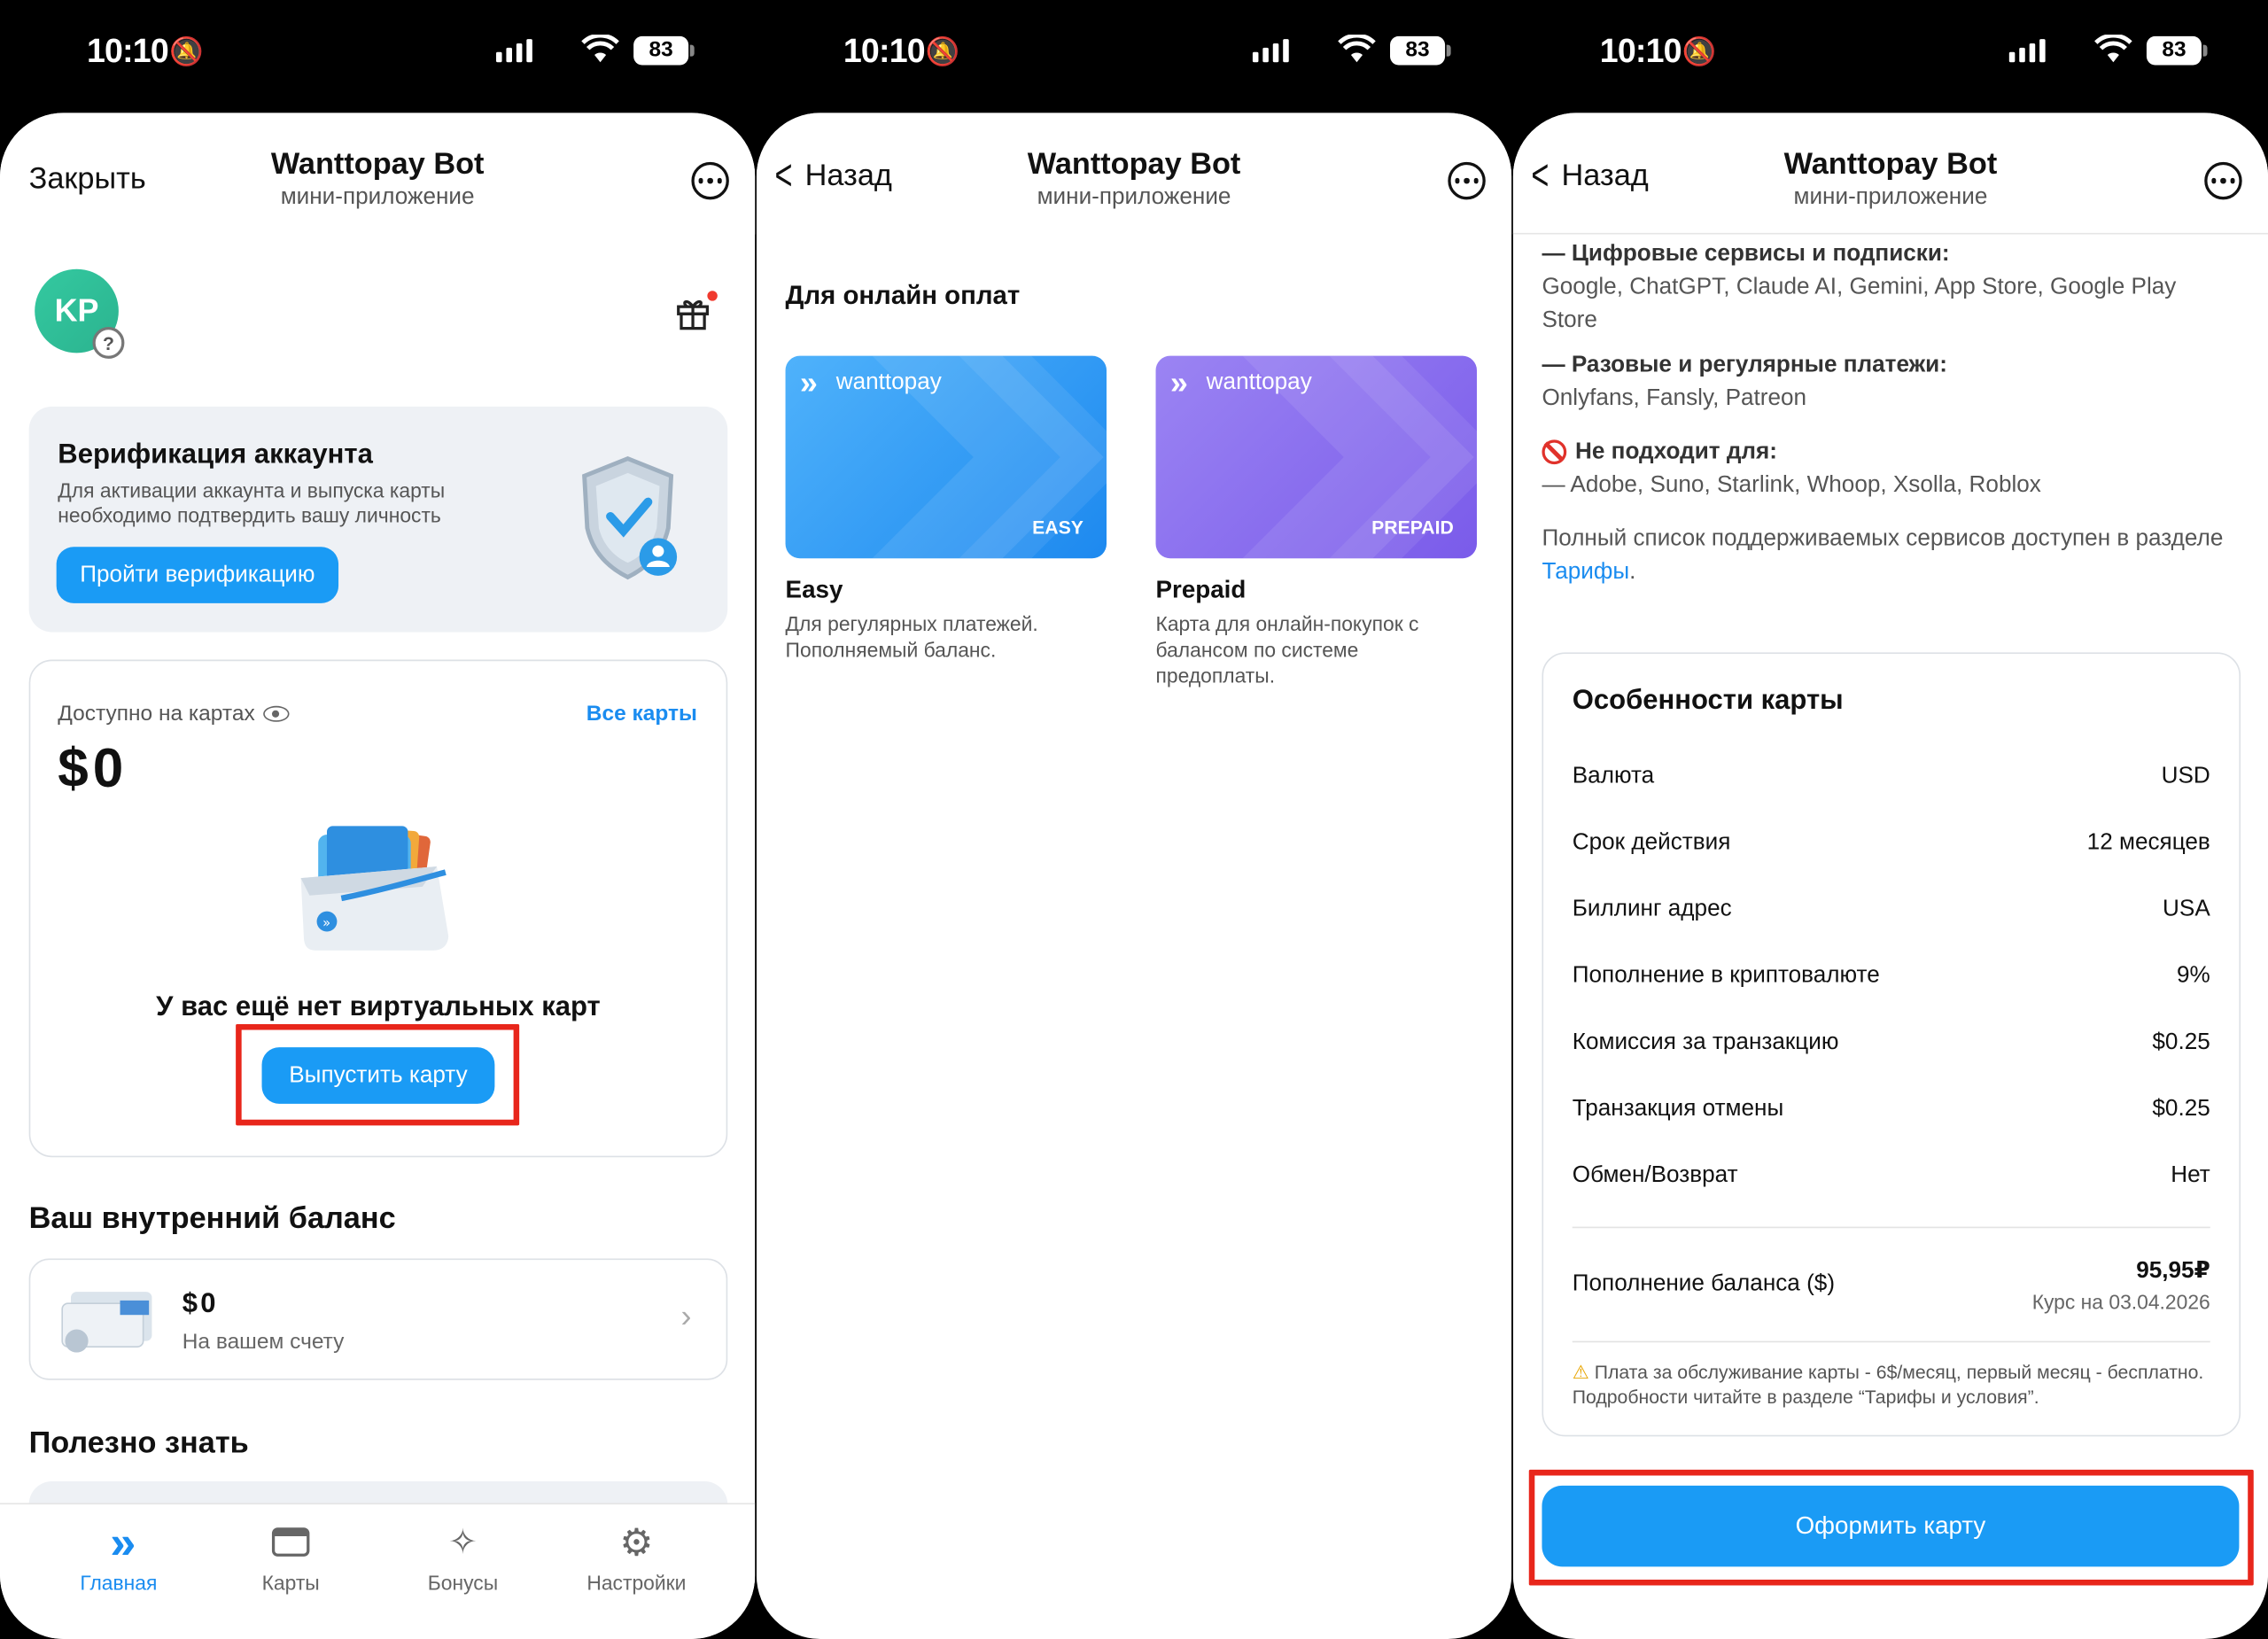 The width and height of the screenshot is (2268, 1639). I want to click on nav-bonuses: ✧ Бонусы, so click(463, 1557).